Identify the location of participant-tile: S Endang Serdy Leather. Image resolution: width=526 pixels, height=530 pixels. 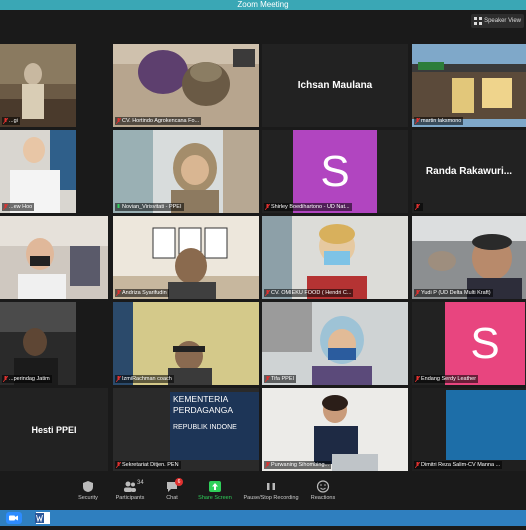
(469, 343).